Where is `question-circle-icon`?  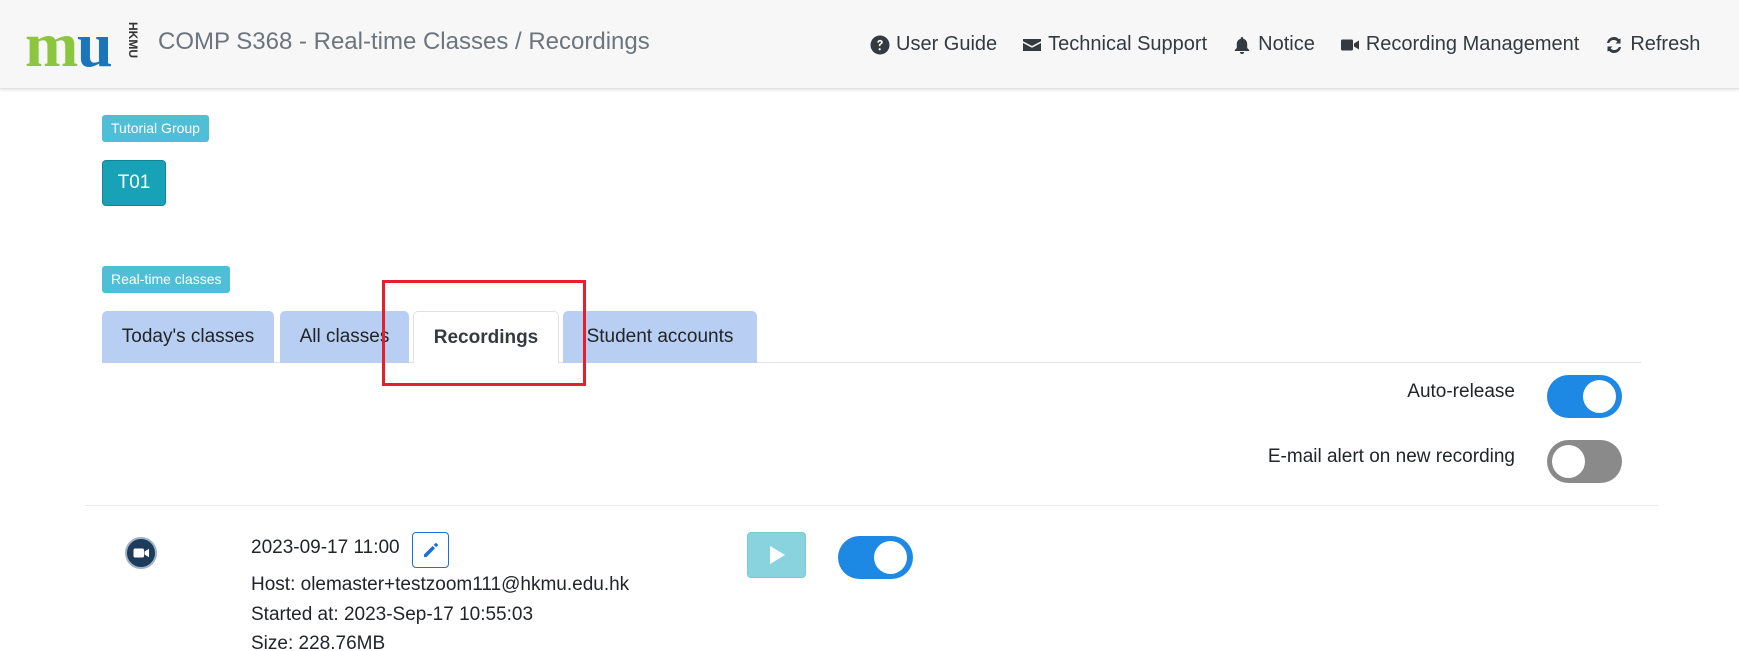 question-circle-icon is located at coordinates (880, 44).